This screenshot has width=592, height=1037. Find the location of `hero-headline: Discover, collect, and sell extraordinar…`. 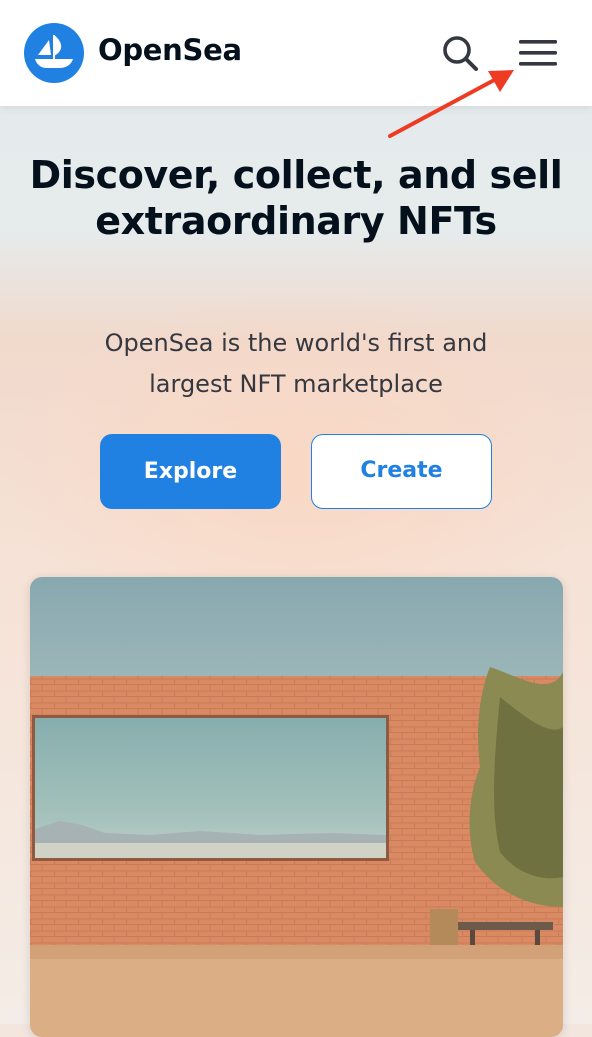

hero-headline: Discover, collect, and sell extraordinar… is located at coordinates (296, 198).